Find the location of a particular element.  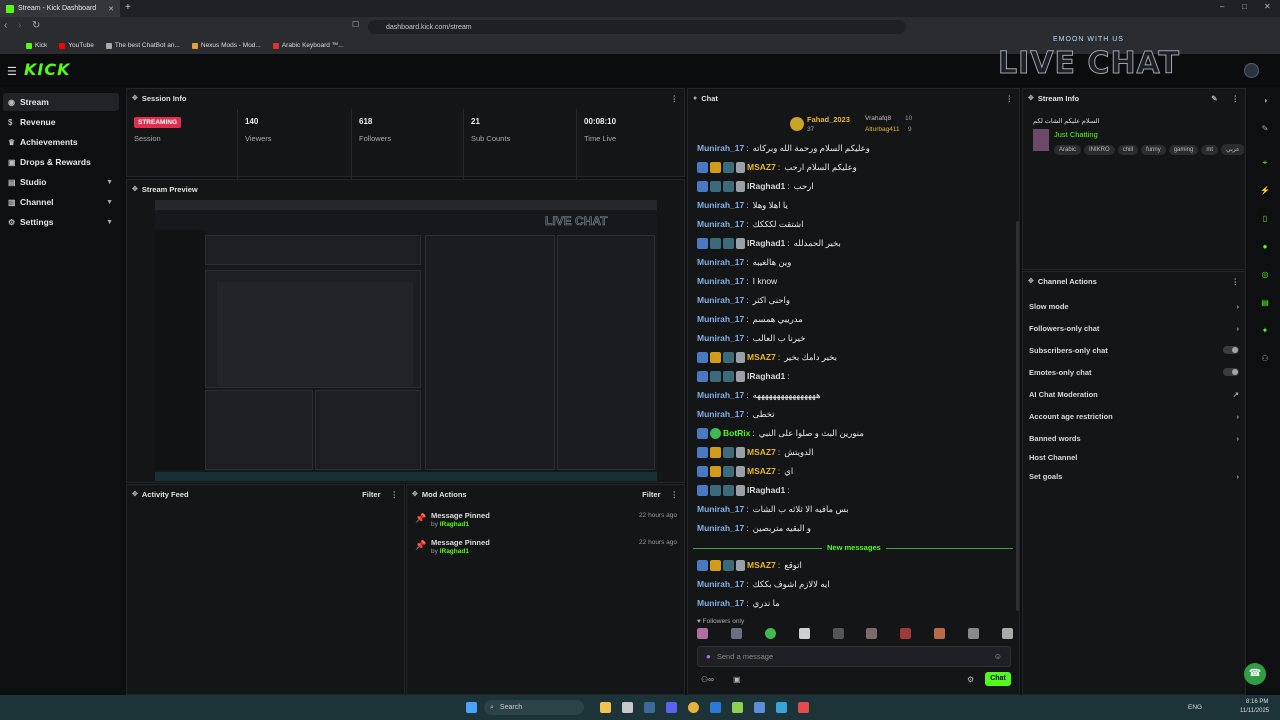

chat-username: MSAZ7 is located at coordinates (761, 471).